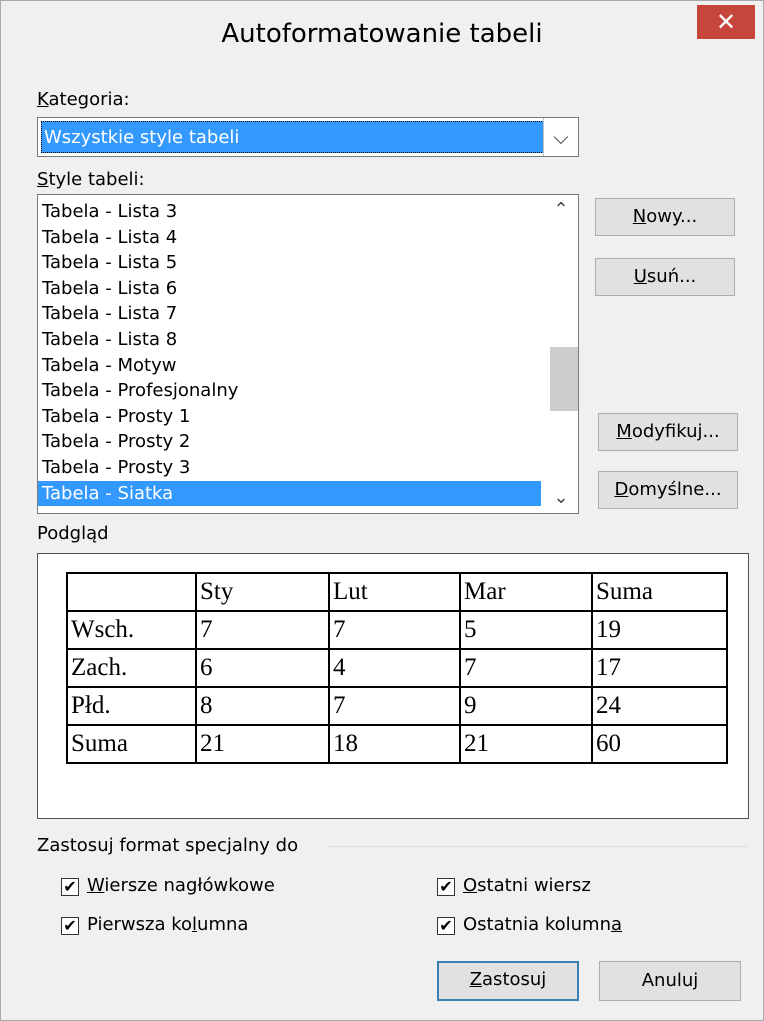 The width and height of the screenshot is (764, 1021). Describe the element at coordinates (262, 668) in the screenshot. I see `table-cell: 6` at that location.